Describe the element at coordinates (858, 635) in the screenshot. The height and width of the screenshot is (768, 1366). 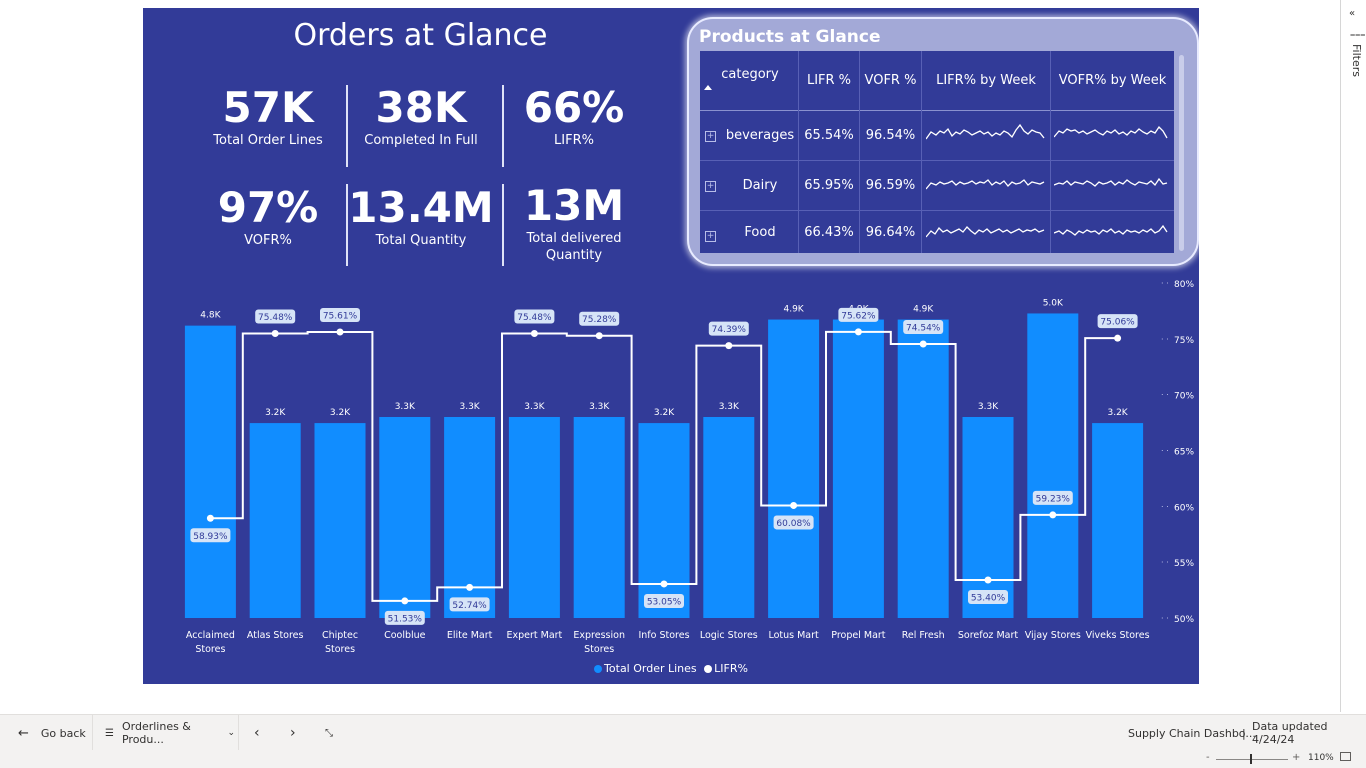
I see `x-axis-tick-label-line1: Propel Mart` at that location.